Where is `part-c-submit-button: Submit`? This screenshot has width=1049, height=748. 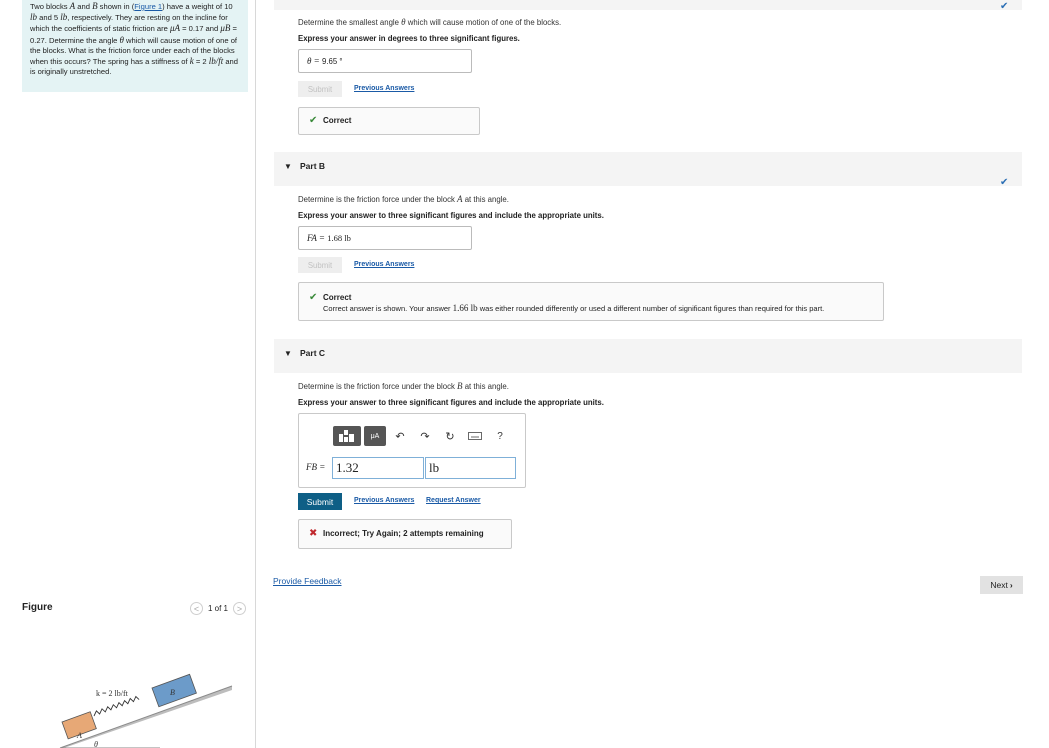
part-c-submit-button: Submit is located at coordinates (320, 501).